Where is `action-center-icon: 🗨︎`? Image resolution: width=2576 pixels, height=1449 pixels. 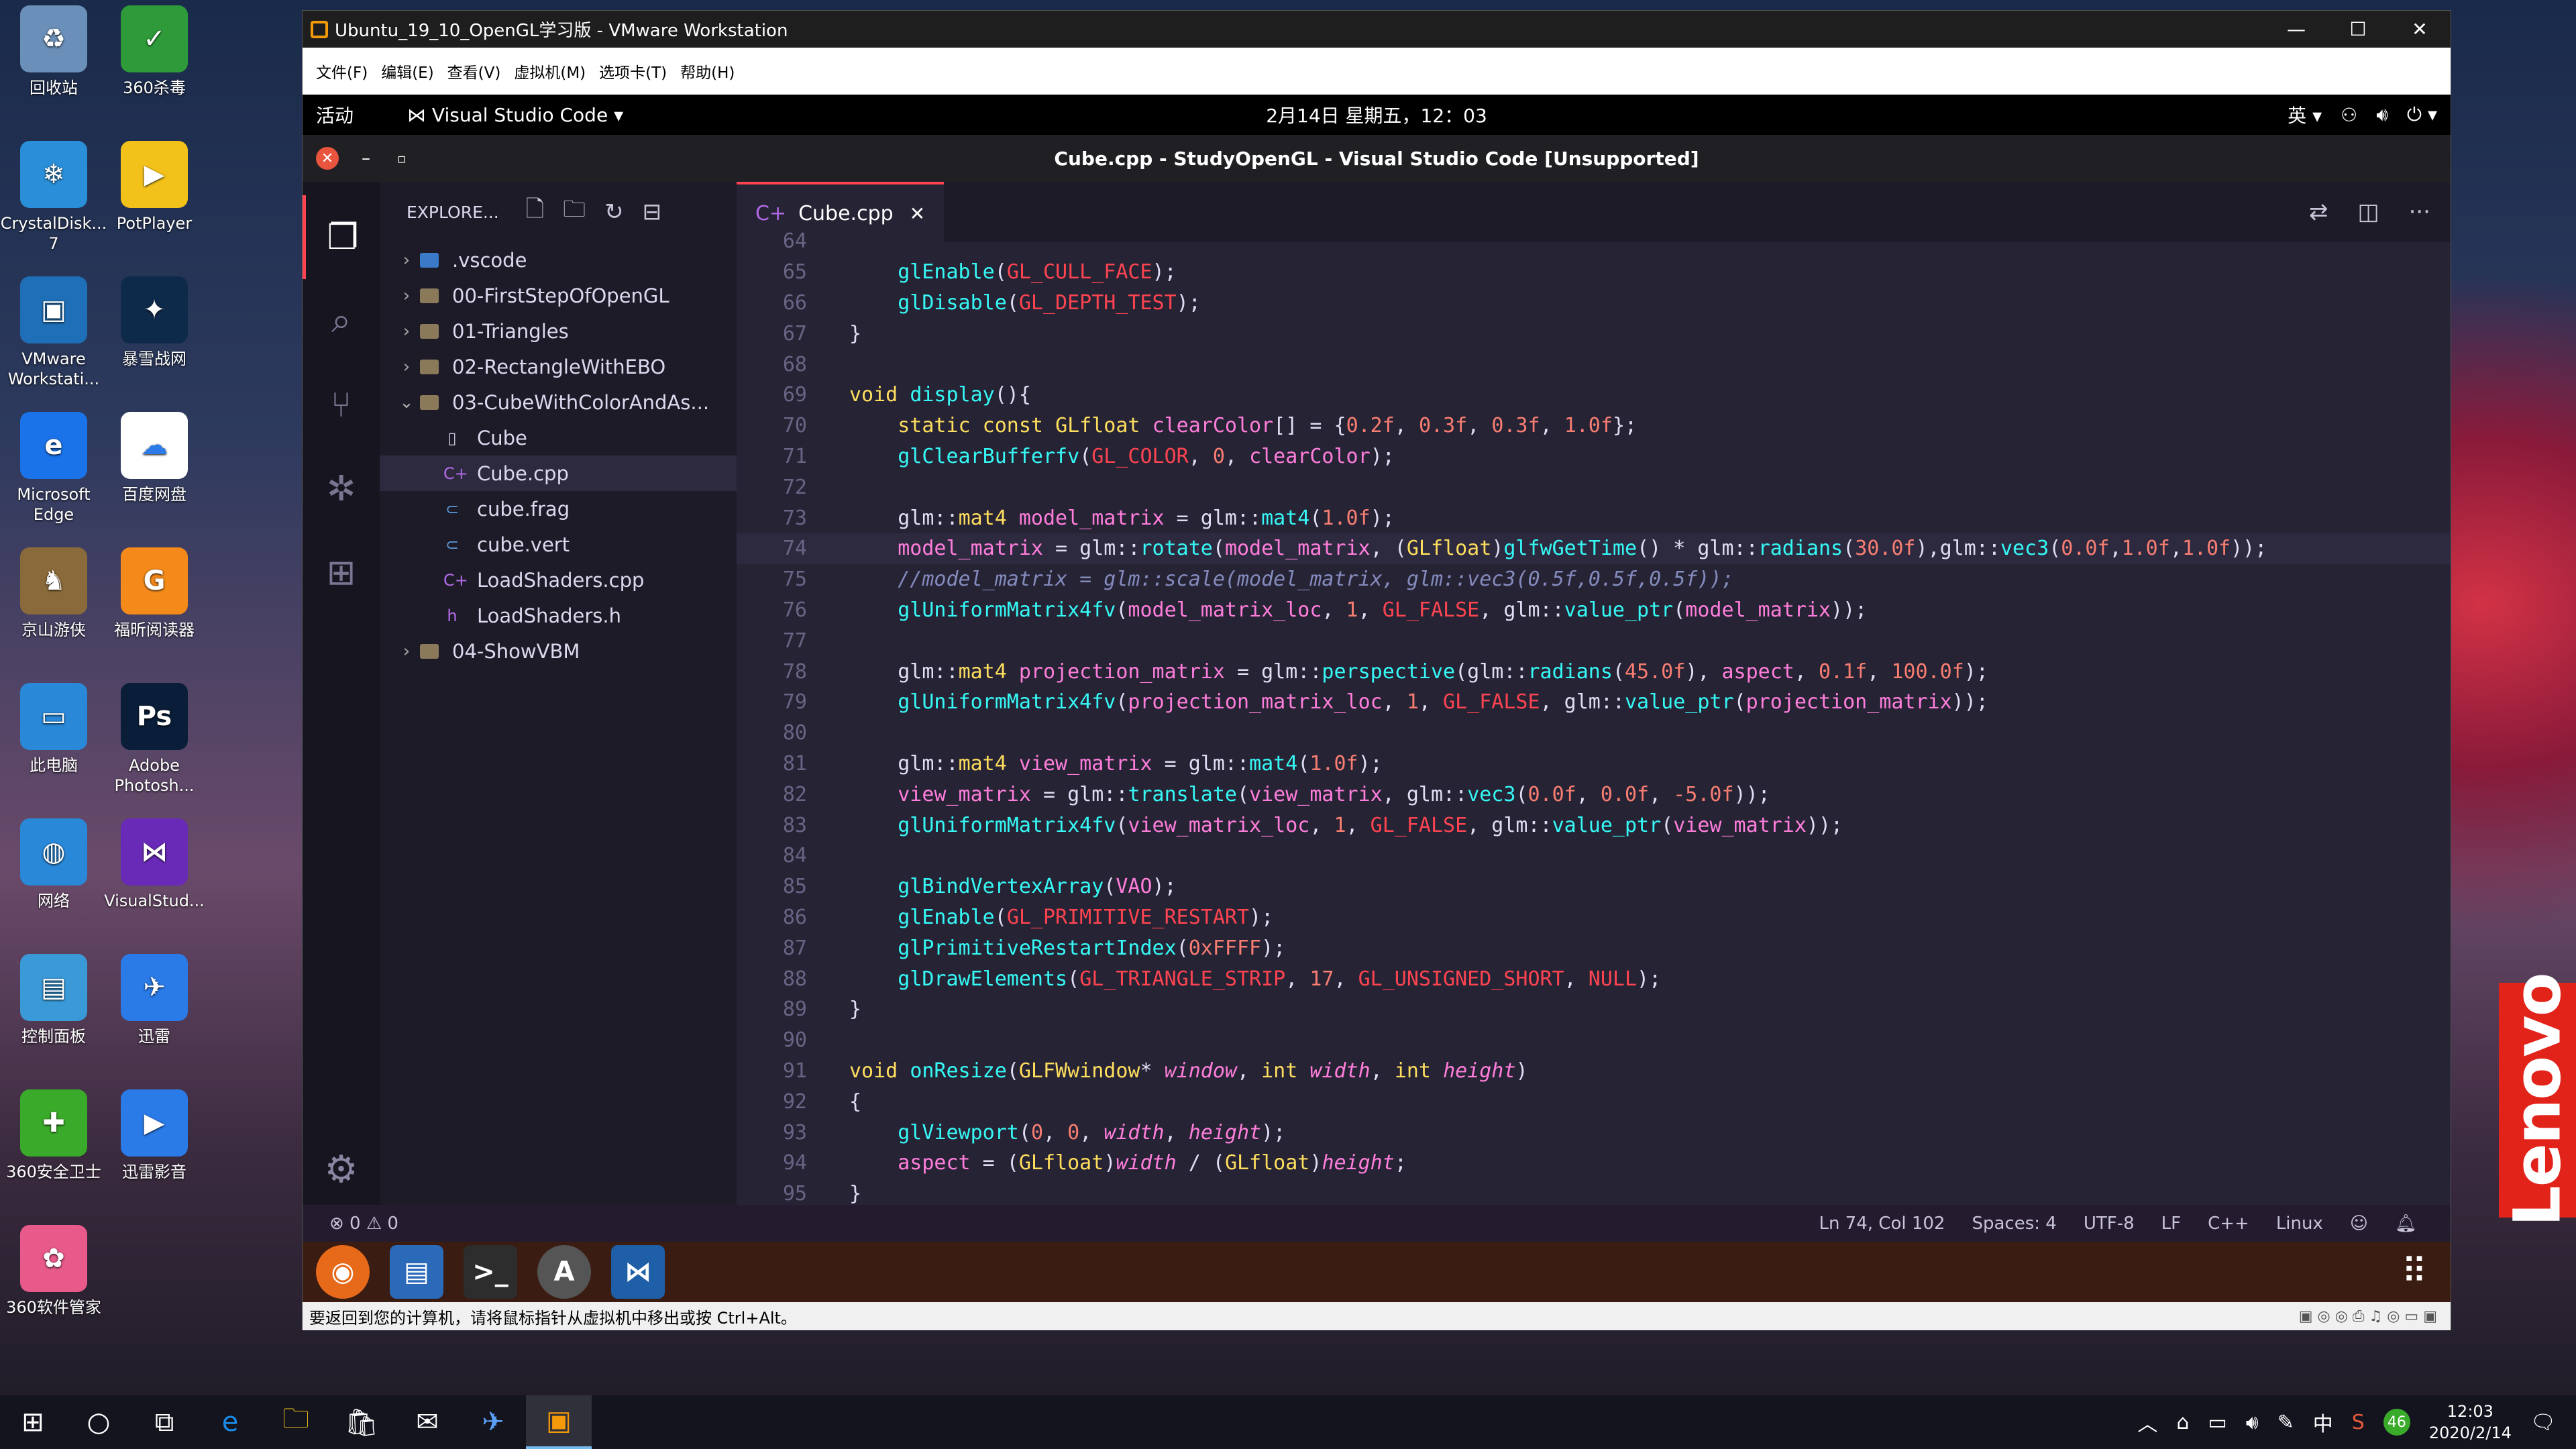
action-center-icon: 🗨︎ is located at coordinates (2543, 1422).